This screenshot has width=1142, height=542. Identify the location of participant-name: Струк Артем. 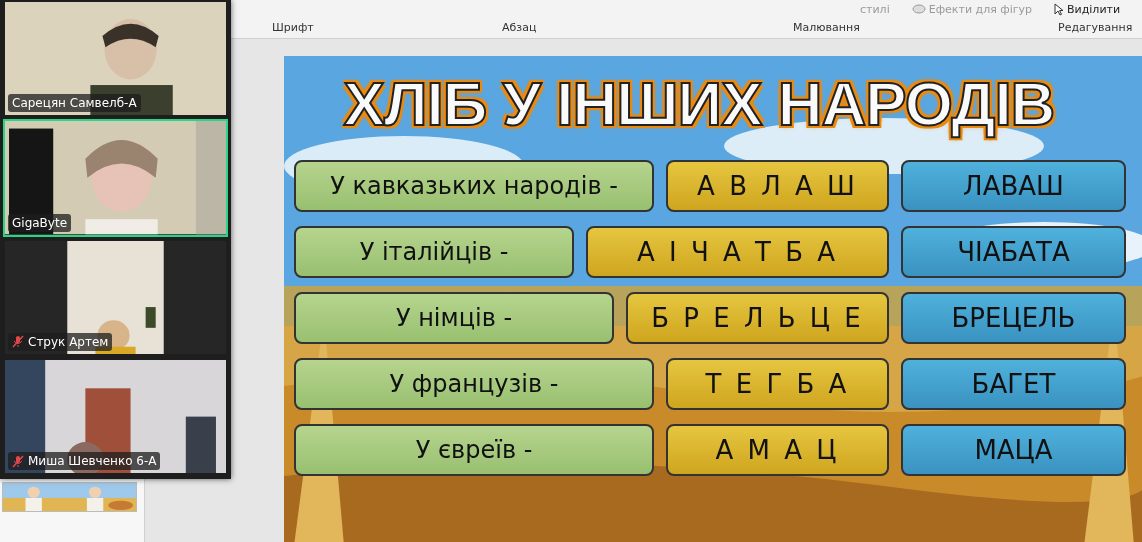
(68, 341).